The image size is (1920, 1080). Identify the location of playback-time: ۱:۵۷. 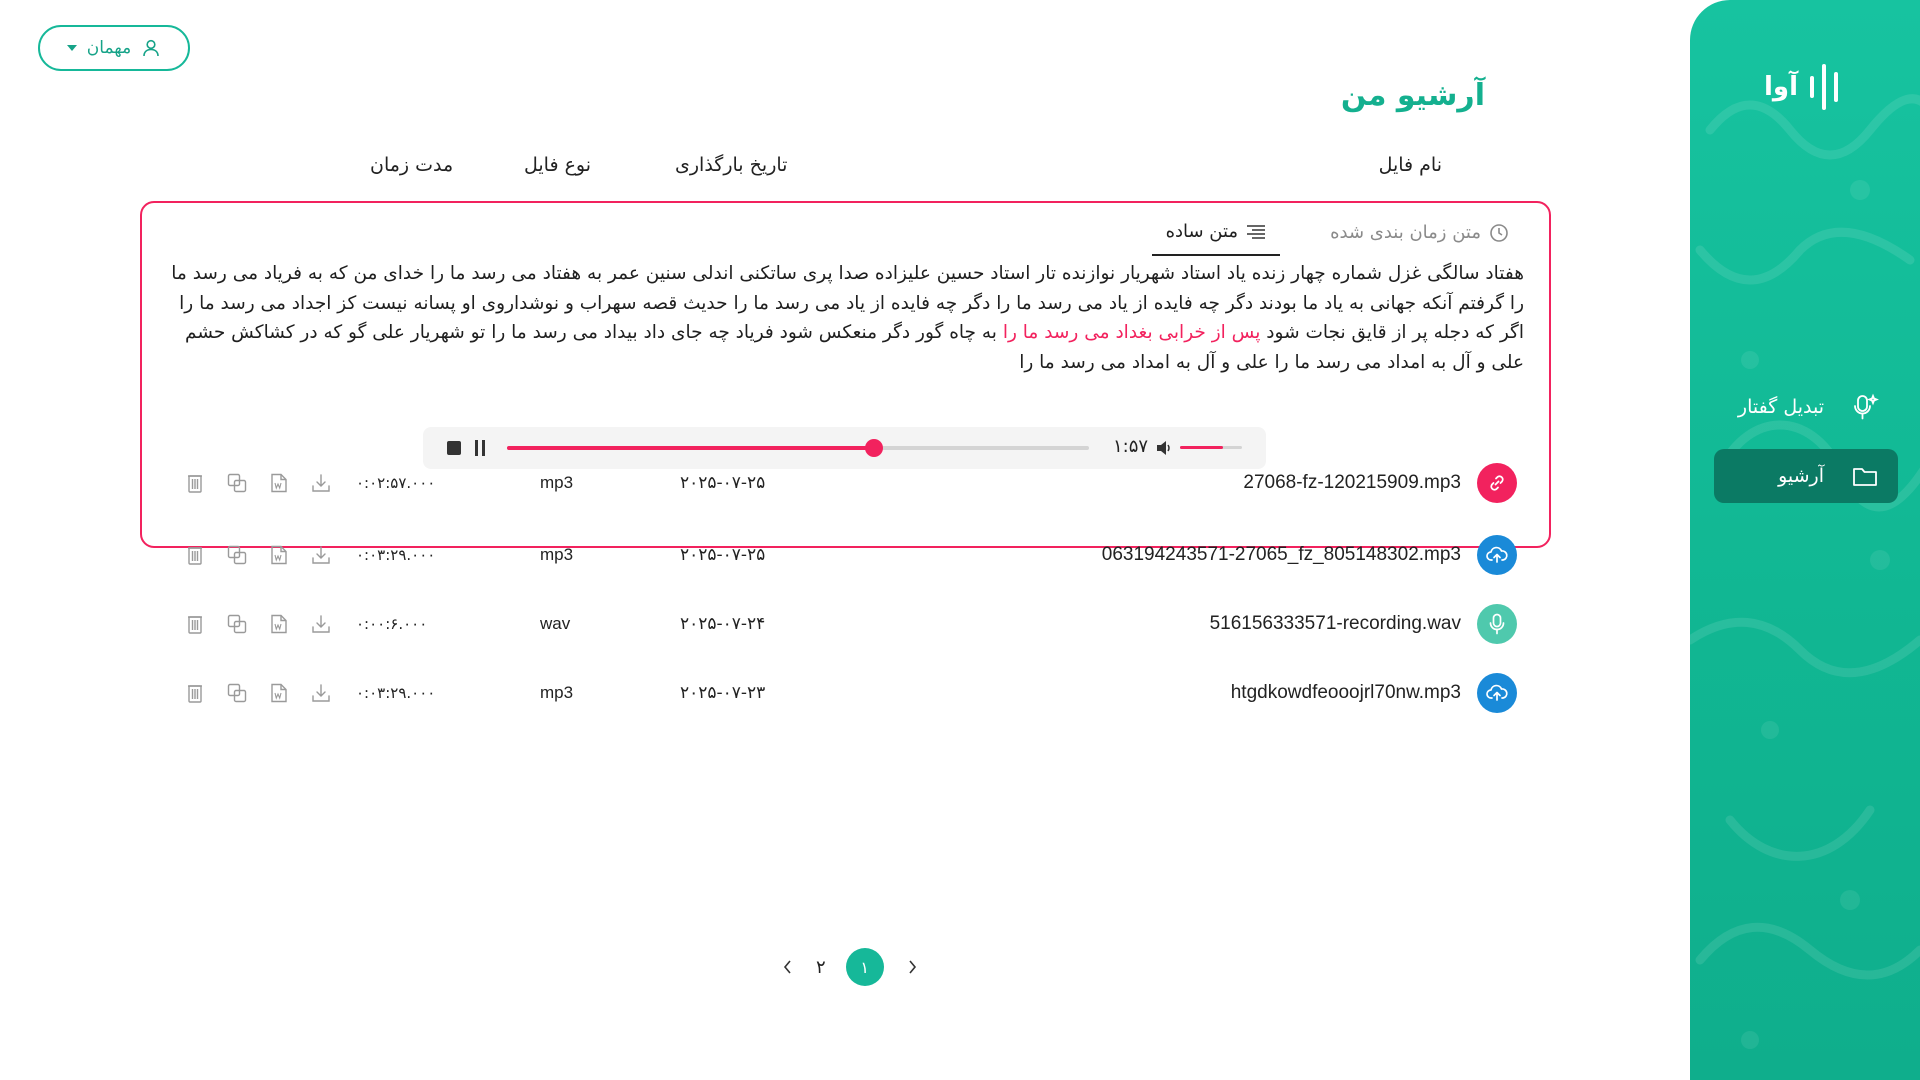
(1131, 446).